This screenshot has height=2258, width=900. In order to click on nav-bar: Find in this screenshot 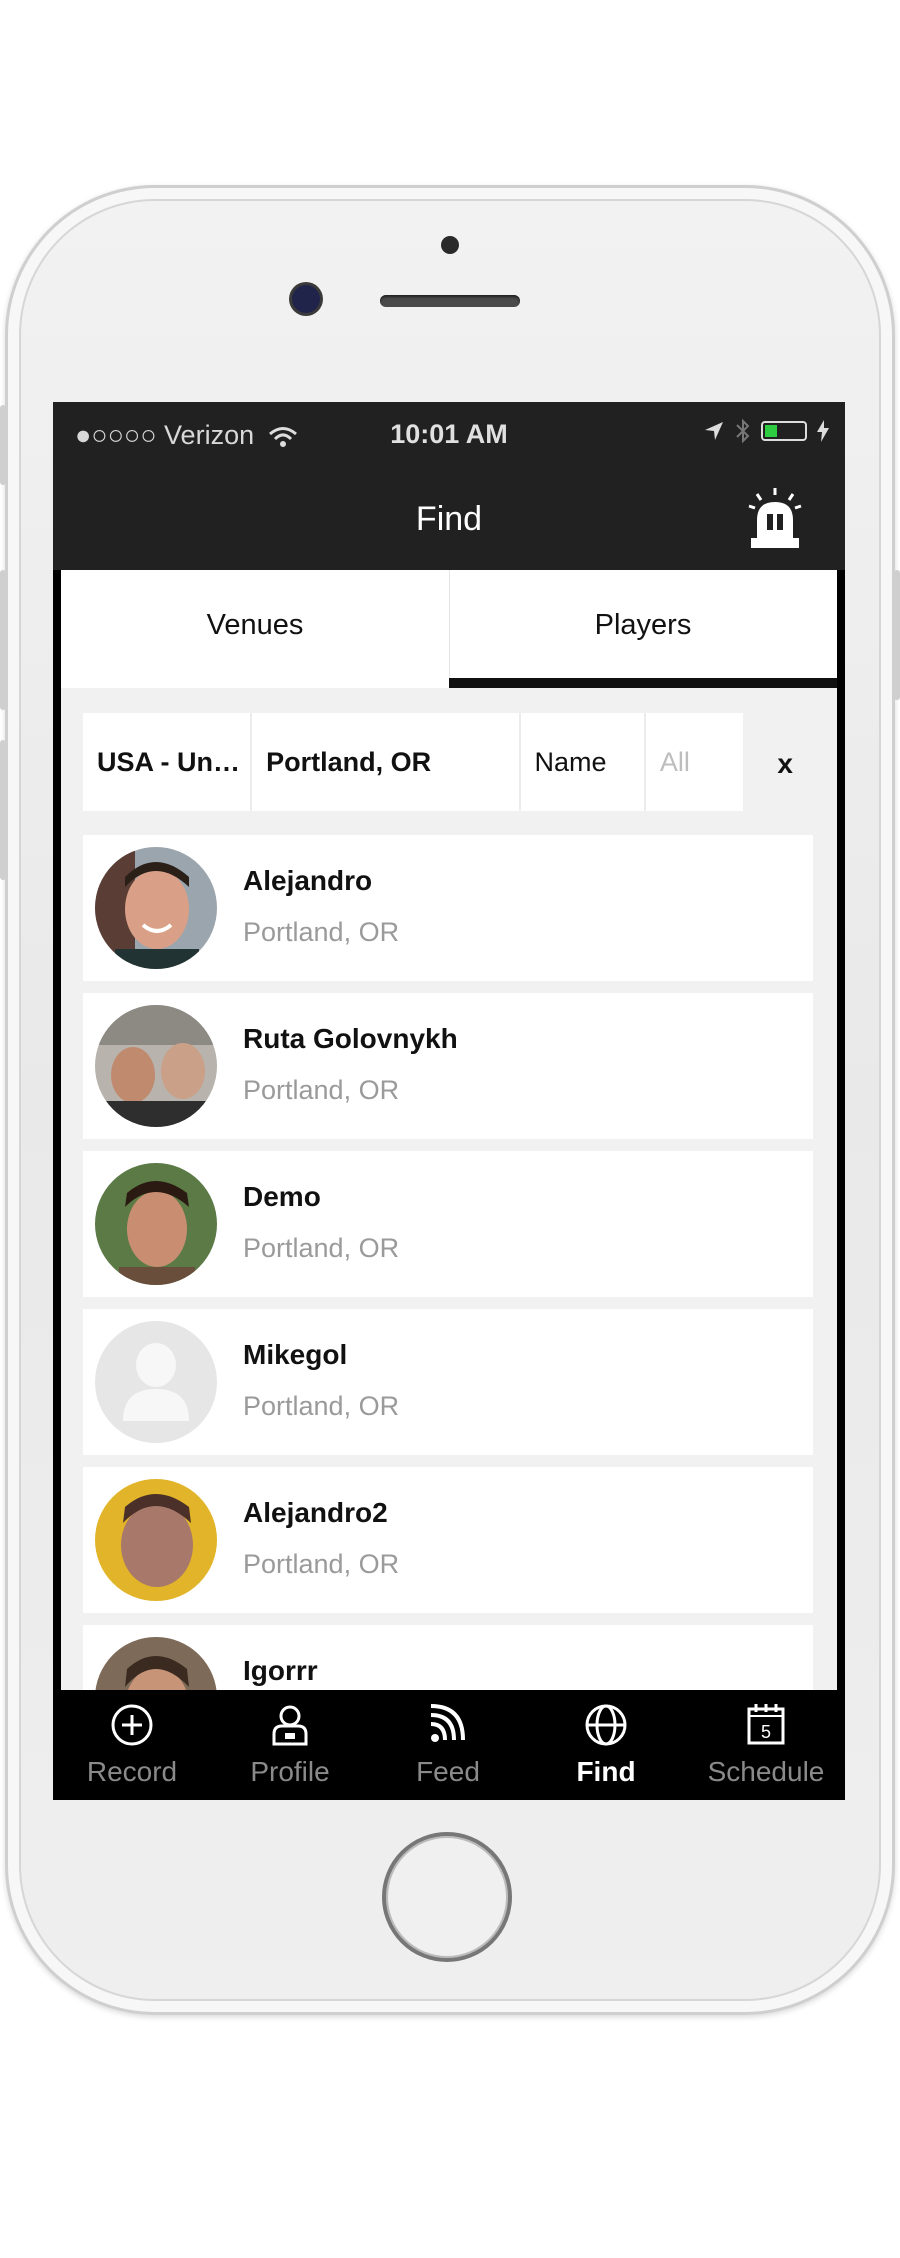, I will do `click(449, 520)`.